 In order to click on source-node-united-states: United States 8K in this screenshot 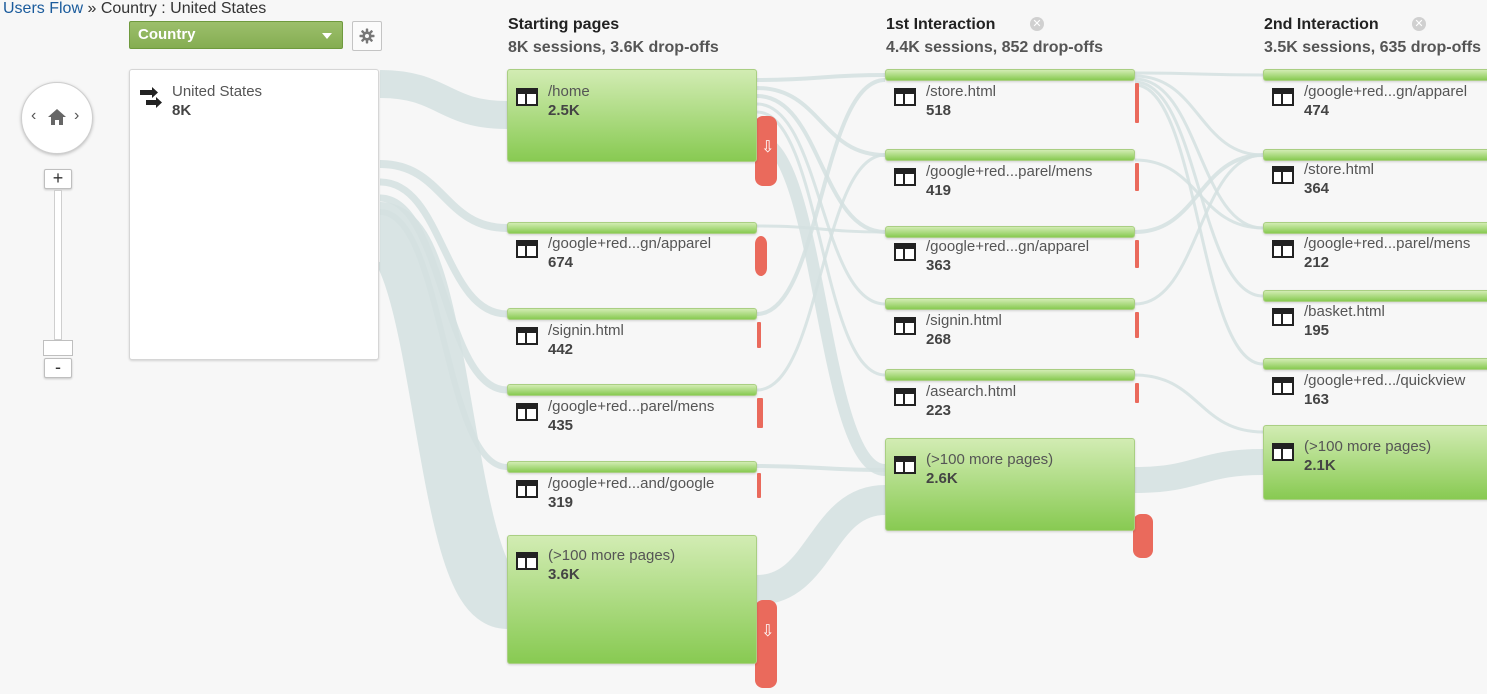, I will do `click(254, 214)`.